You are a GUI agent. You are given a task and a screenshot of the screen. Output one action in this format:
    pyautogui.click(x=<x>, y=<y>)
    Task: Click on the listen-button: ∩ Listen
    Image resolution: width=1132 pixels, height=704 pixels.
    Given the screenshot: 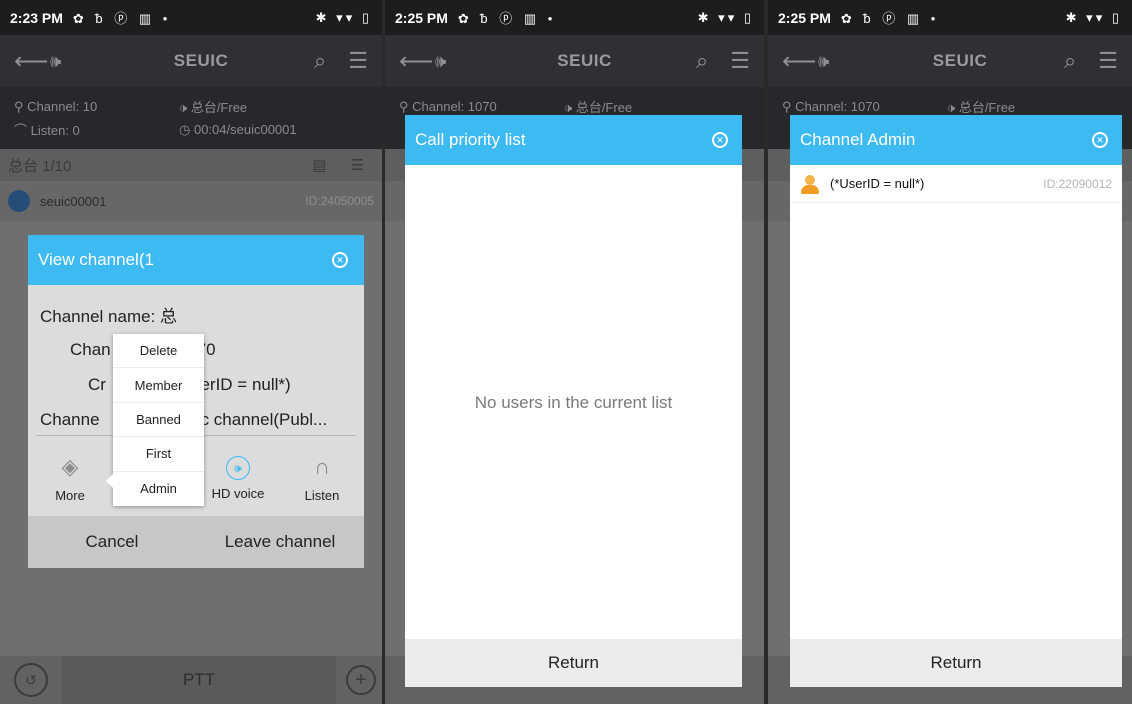 What is the action you would take?
    pyautogui.click(x=322, y=478)
    